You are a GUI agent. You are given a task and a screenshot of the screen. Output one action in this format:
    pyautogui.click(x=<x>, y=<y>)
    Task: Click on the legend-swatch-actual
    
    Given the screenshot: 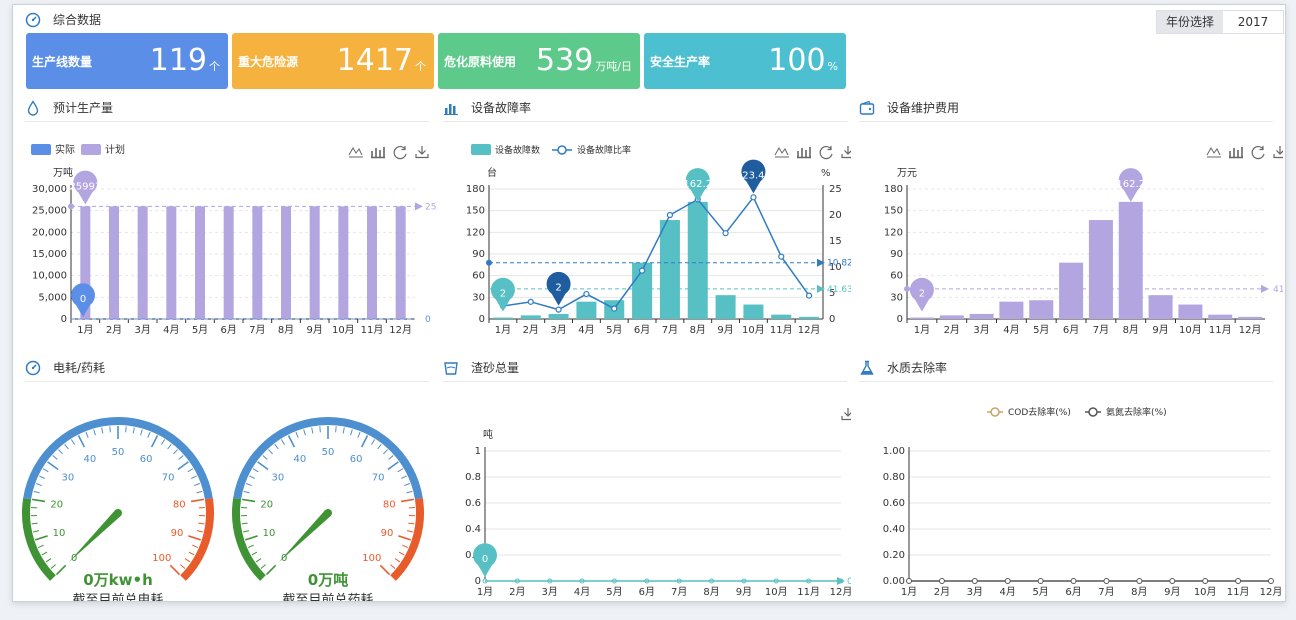 What is the action you would take?
    pyautogui.click(x=41, y=149)
    